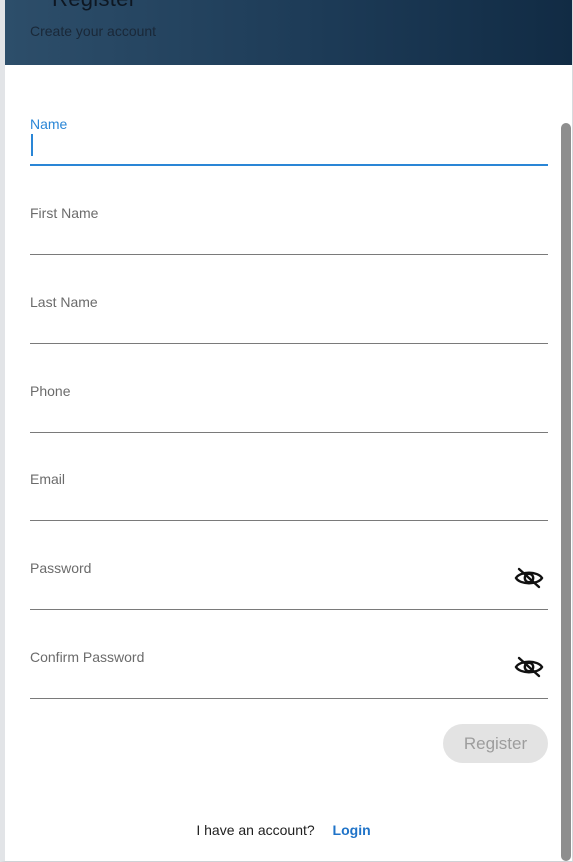 The image size is (573, 862). I want to click on name-input, so click(289, 148).